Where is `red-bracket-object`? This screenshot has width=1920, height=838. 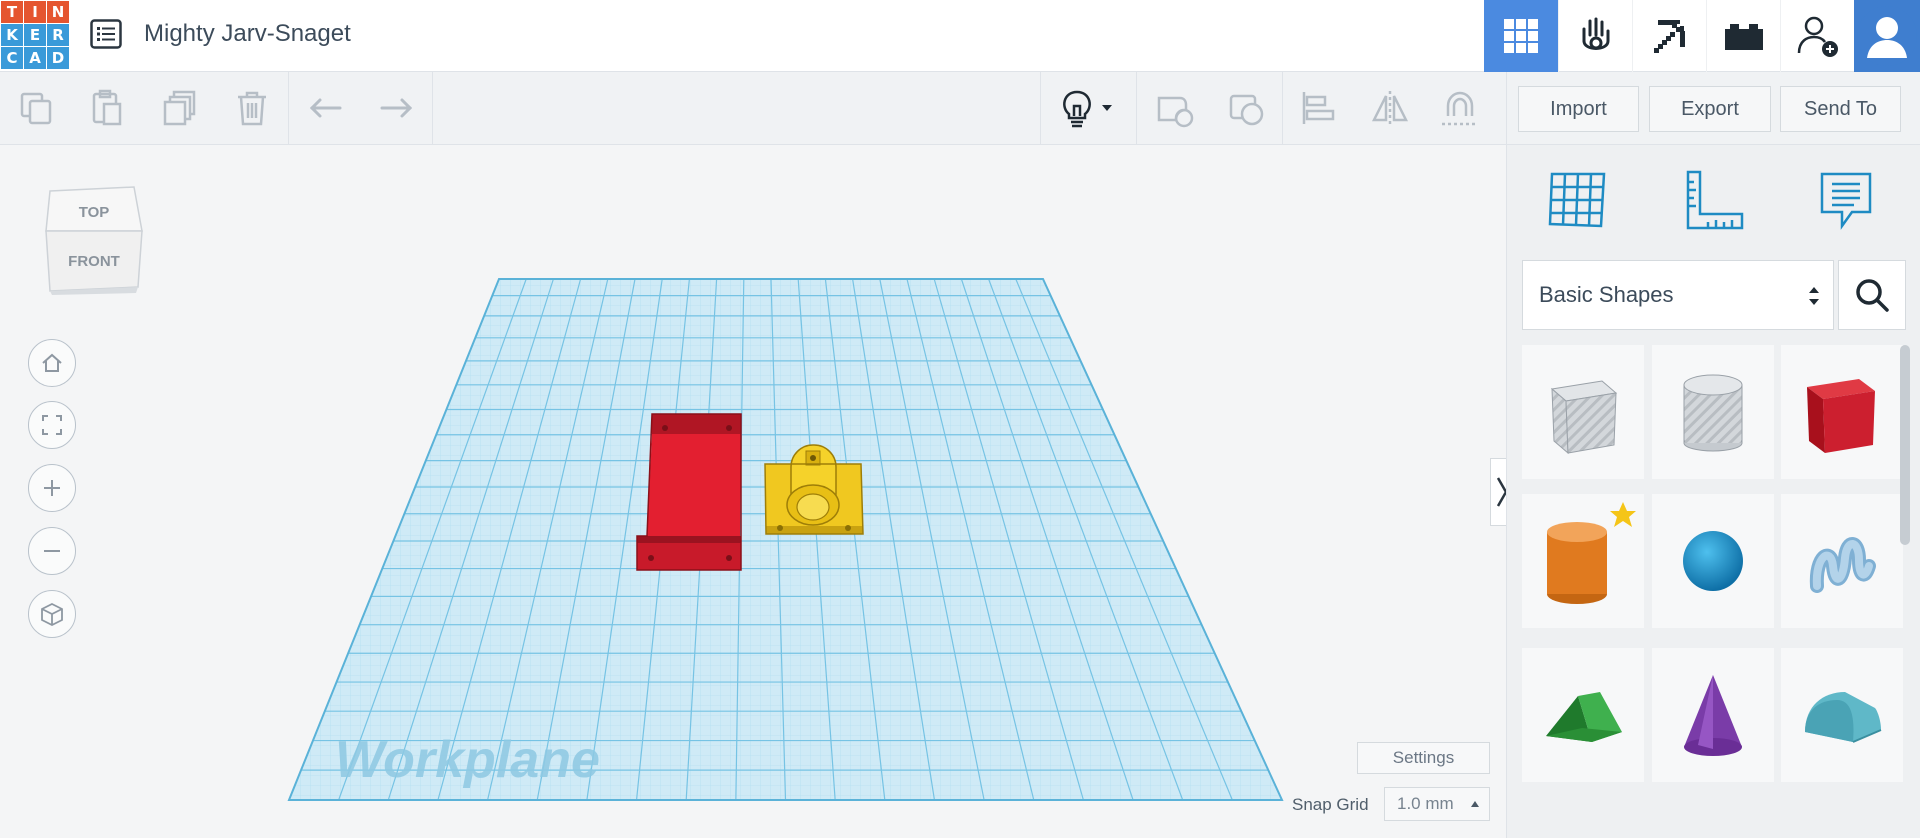 red-bracket-object is located at coordinates (689, 492).